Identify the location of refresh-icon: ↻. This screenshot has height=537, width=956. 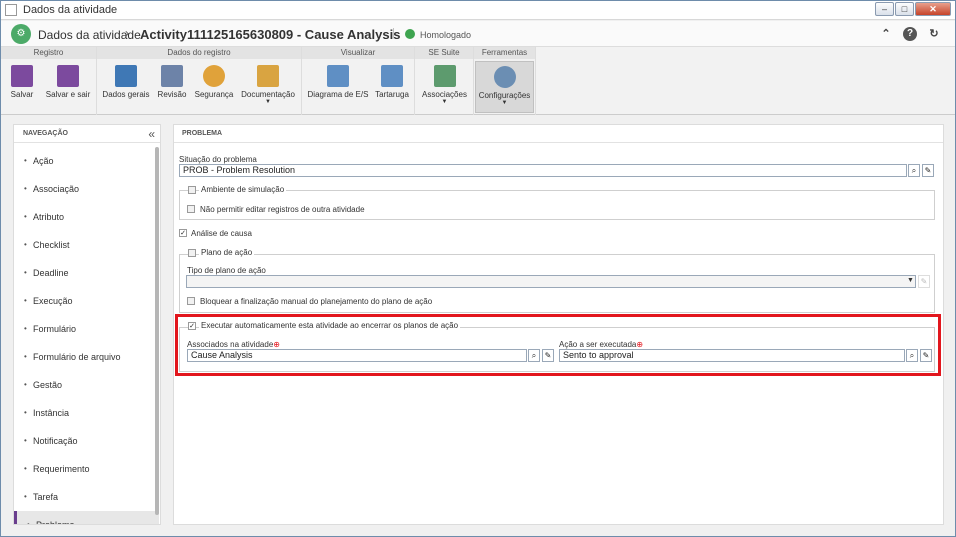
(934, 34).